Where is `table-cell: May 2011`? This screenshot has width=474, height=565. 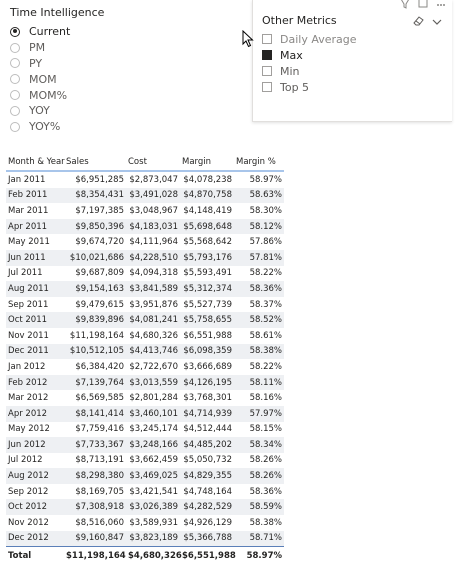
table-cell: May 2011 is located at coordinates (29, 242).